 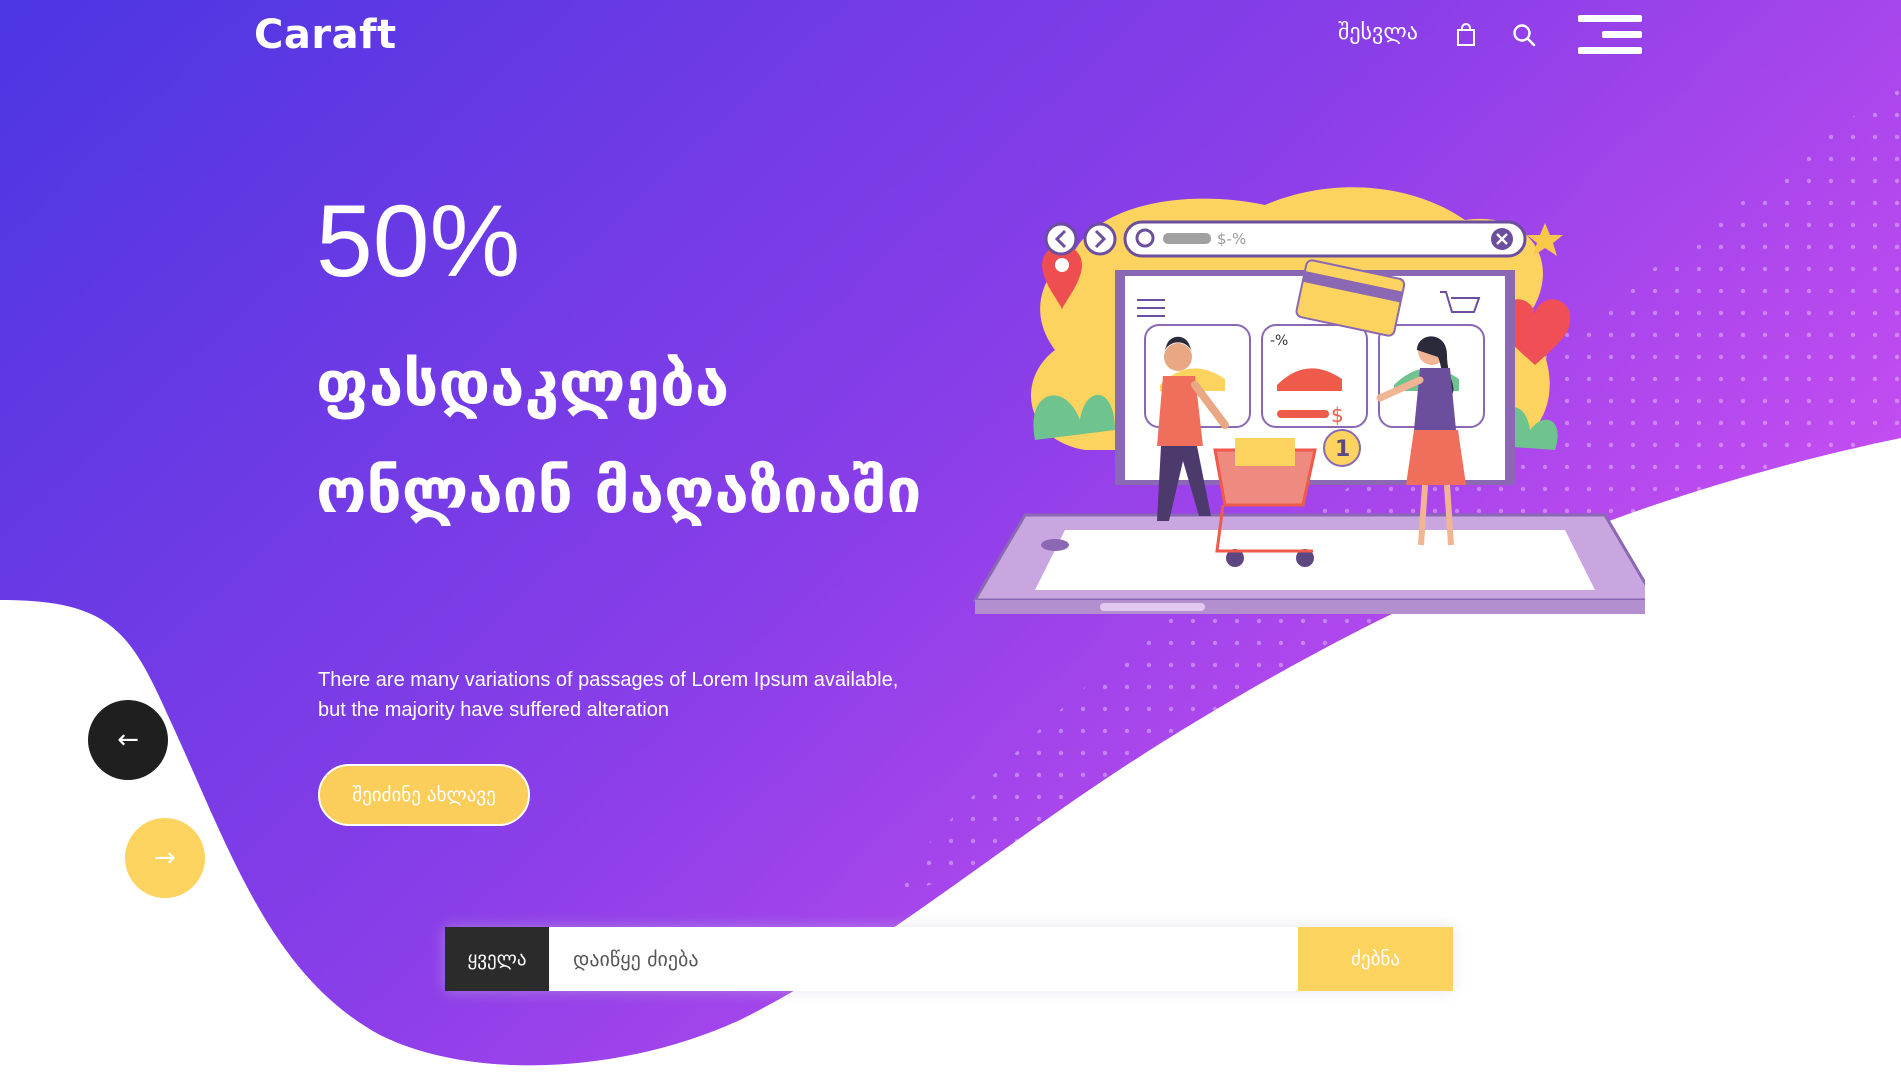 I want to click on search-bar: ყველა ძებნა, so click(x=949, y=959).